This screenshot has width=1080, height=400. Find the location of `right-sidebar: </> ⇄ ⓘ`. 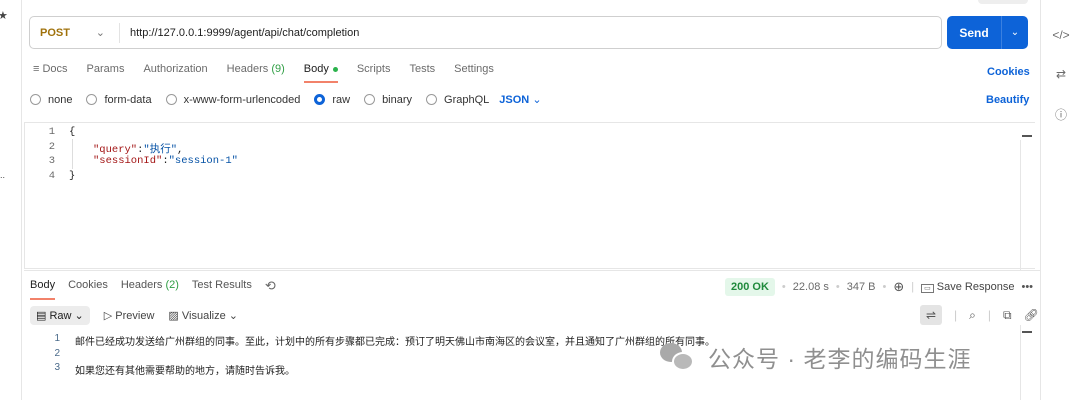

right-sidebar: </> ⇄ ⓘ is located at coordinates (1060, 200).